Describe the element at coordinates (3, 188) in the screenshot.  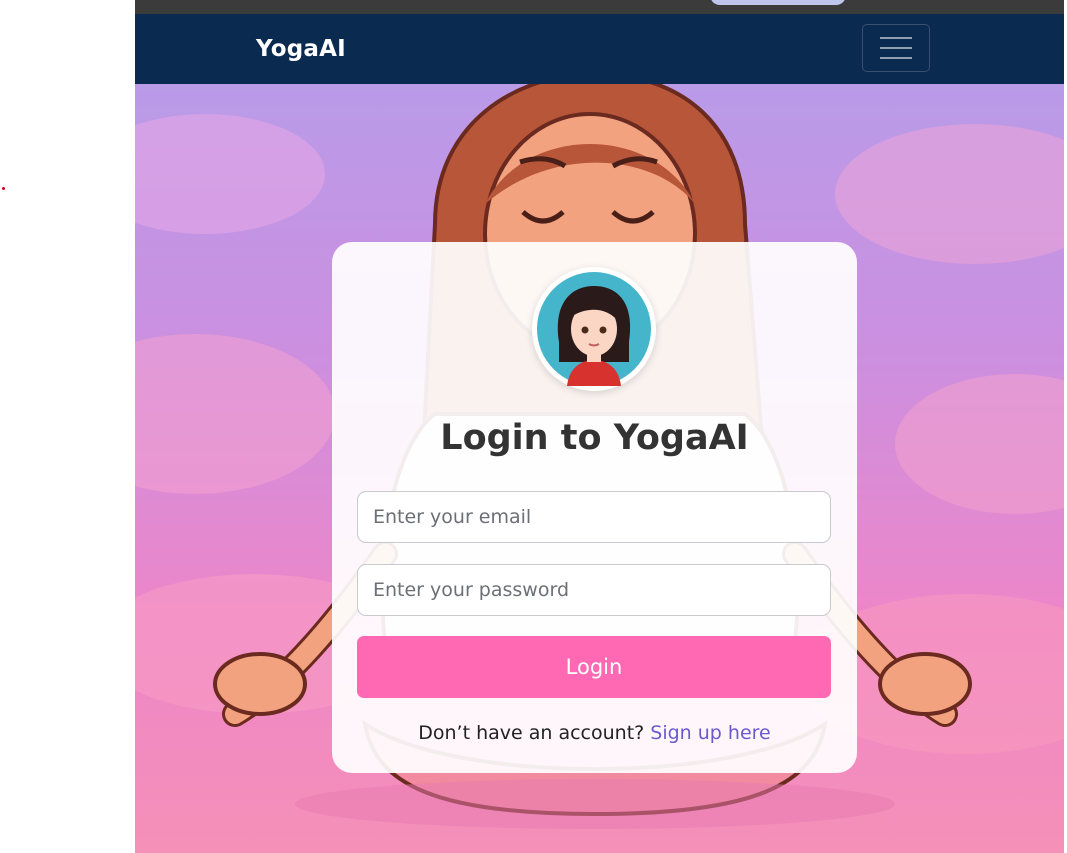
I see `stray-dot` at that location.